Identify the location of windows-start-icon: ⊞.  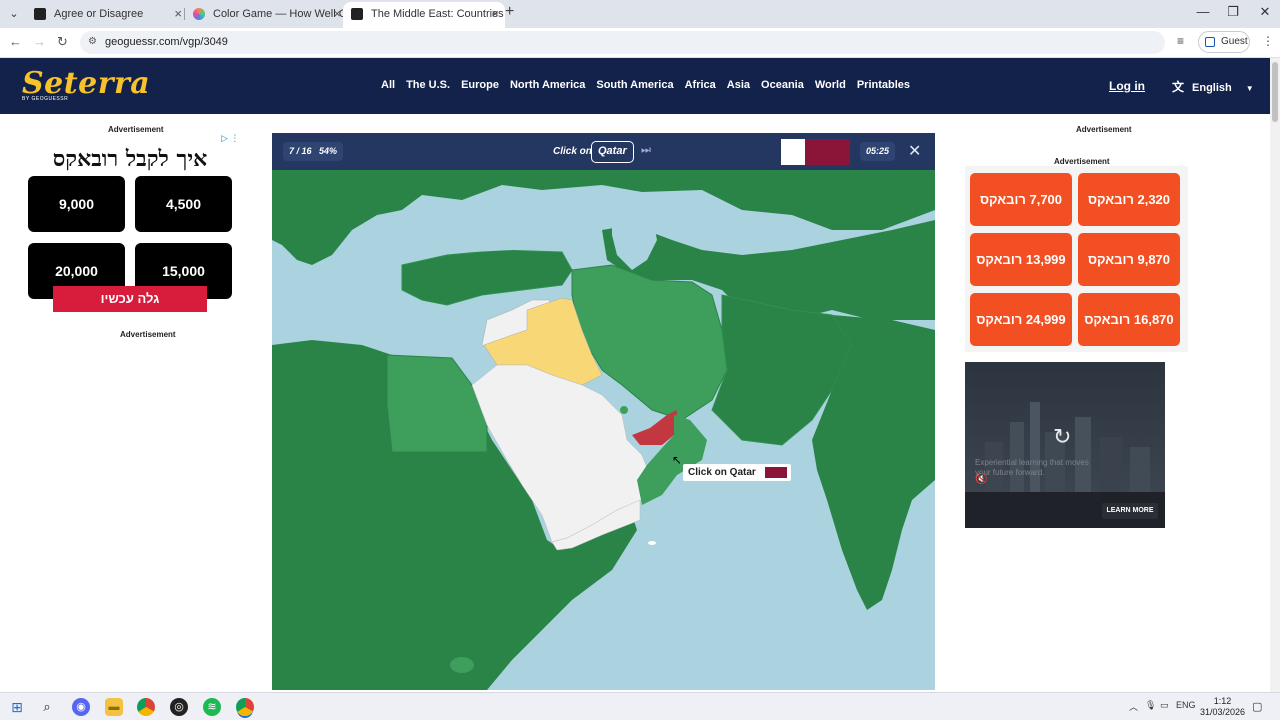
(17, 707).